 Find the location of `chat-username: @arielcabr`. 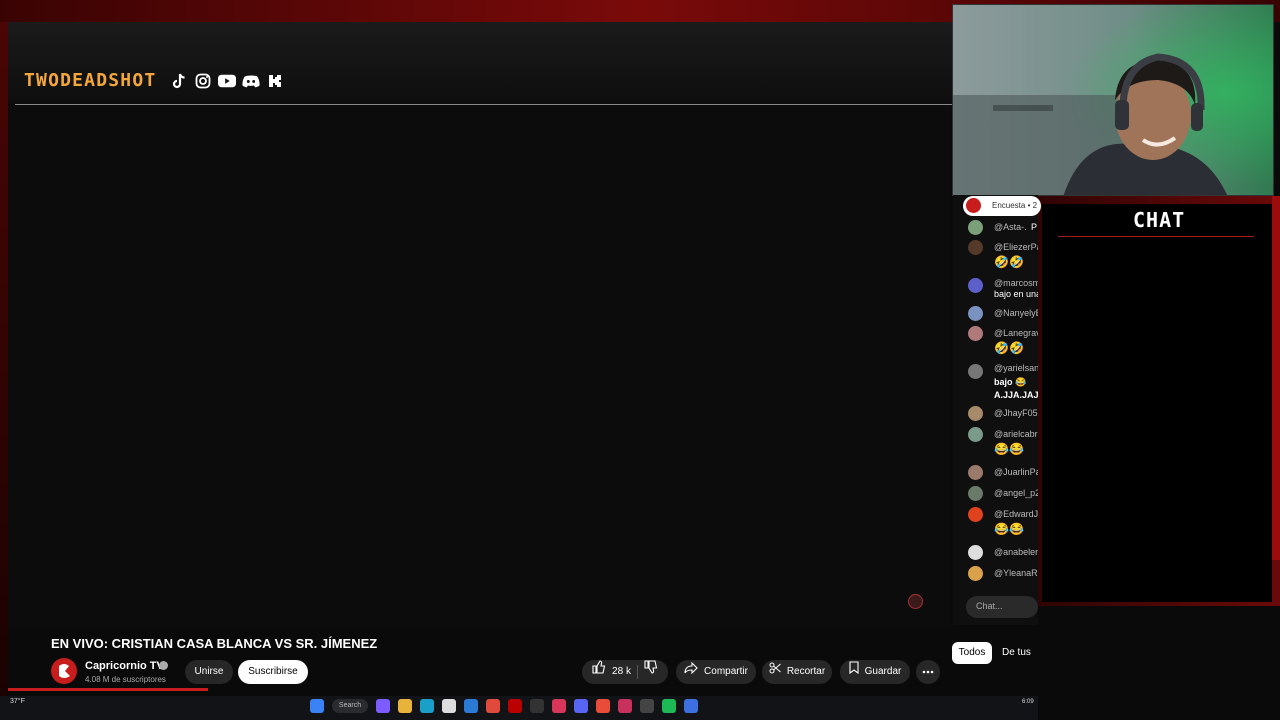

chat-username: @arielcabr is located at coordinates (1016, 434).